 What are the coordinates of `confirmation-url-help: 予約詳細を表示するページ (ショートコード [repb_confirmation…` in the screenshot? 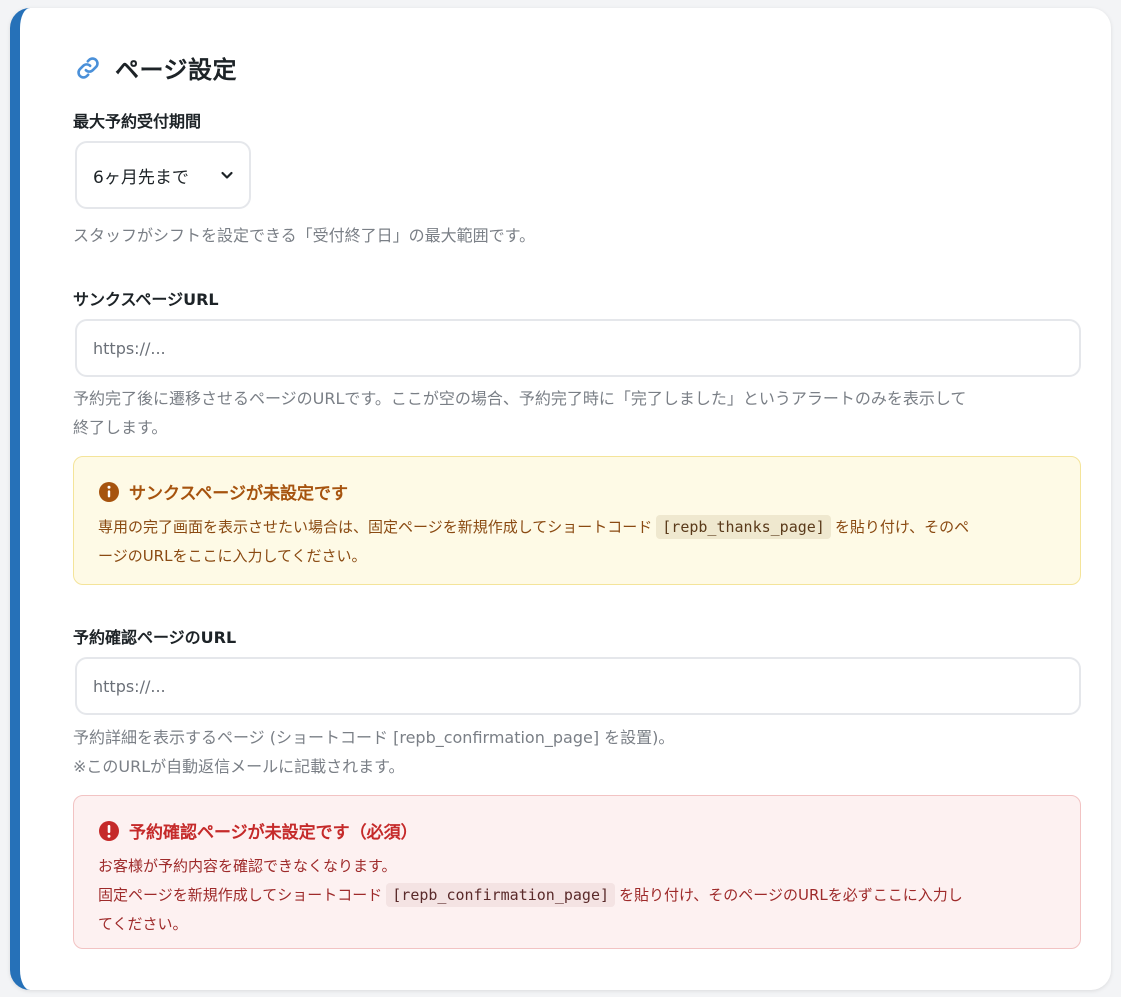 It's located at (373, 752).